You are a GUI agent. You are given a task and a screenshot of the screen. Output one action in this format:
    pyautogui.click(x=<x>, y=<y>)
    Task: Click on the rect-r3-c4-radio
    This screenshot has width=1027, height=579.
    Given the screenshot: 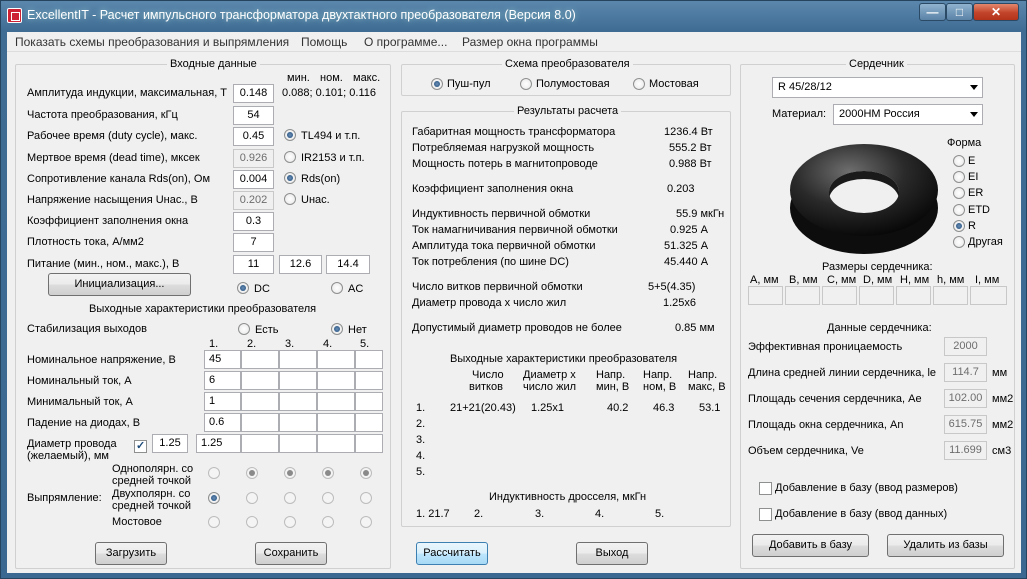 What is the action you would take?
    pyautogui.click(x=328, y=522)
    